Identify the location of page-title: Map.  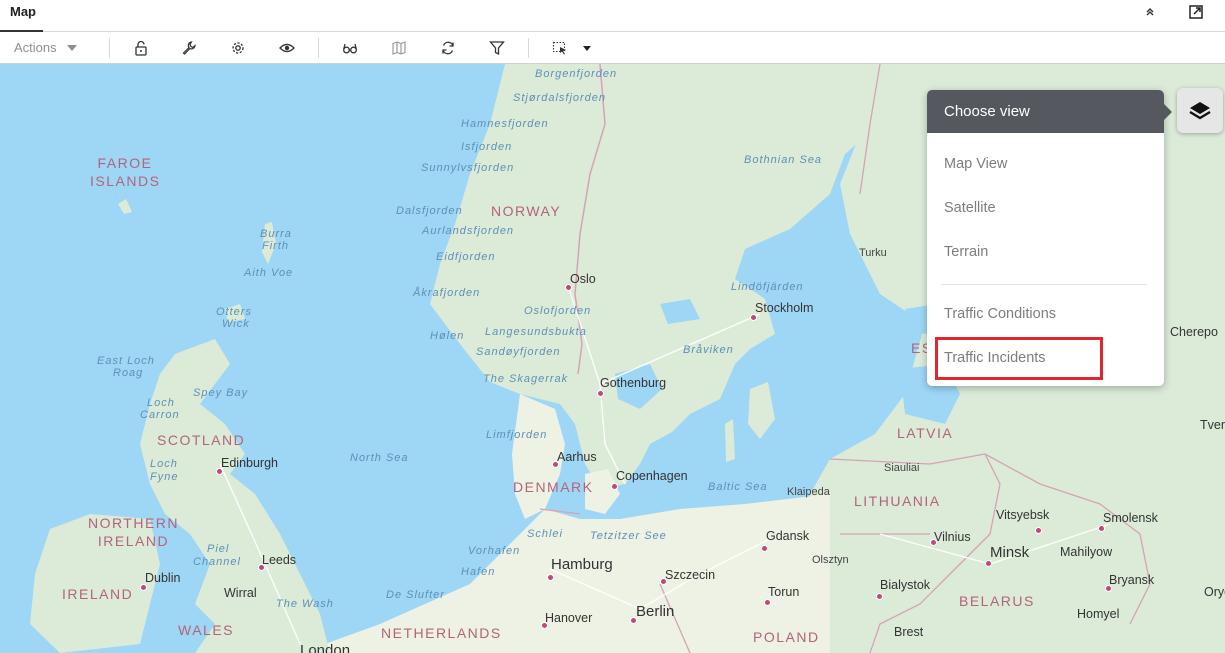
(23, 11).